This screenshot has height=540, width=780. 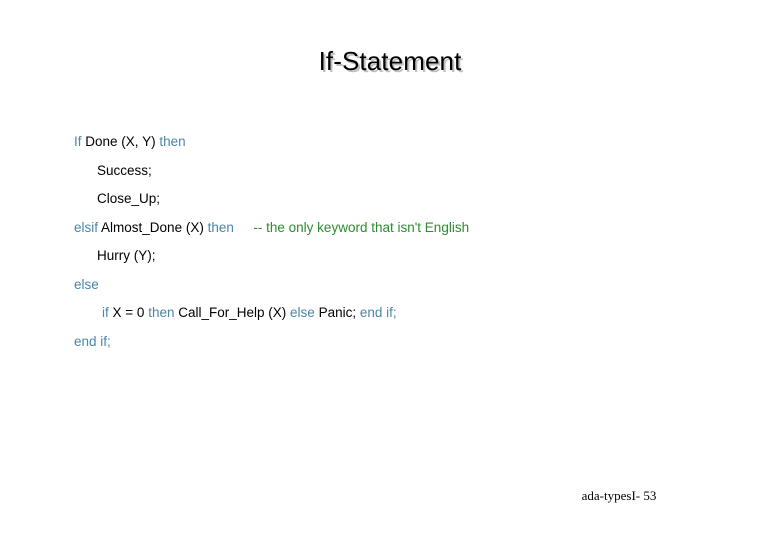 I want to click on statement-hurry: Hurry (Y);, so click(x=126, y=255).